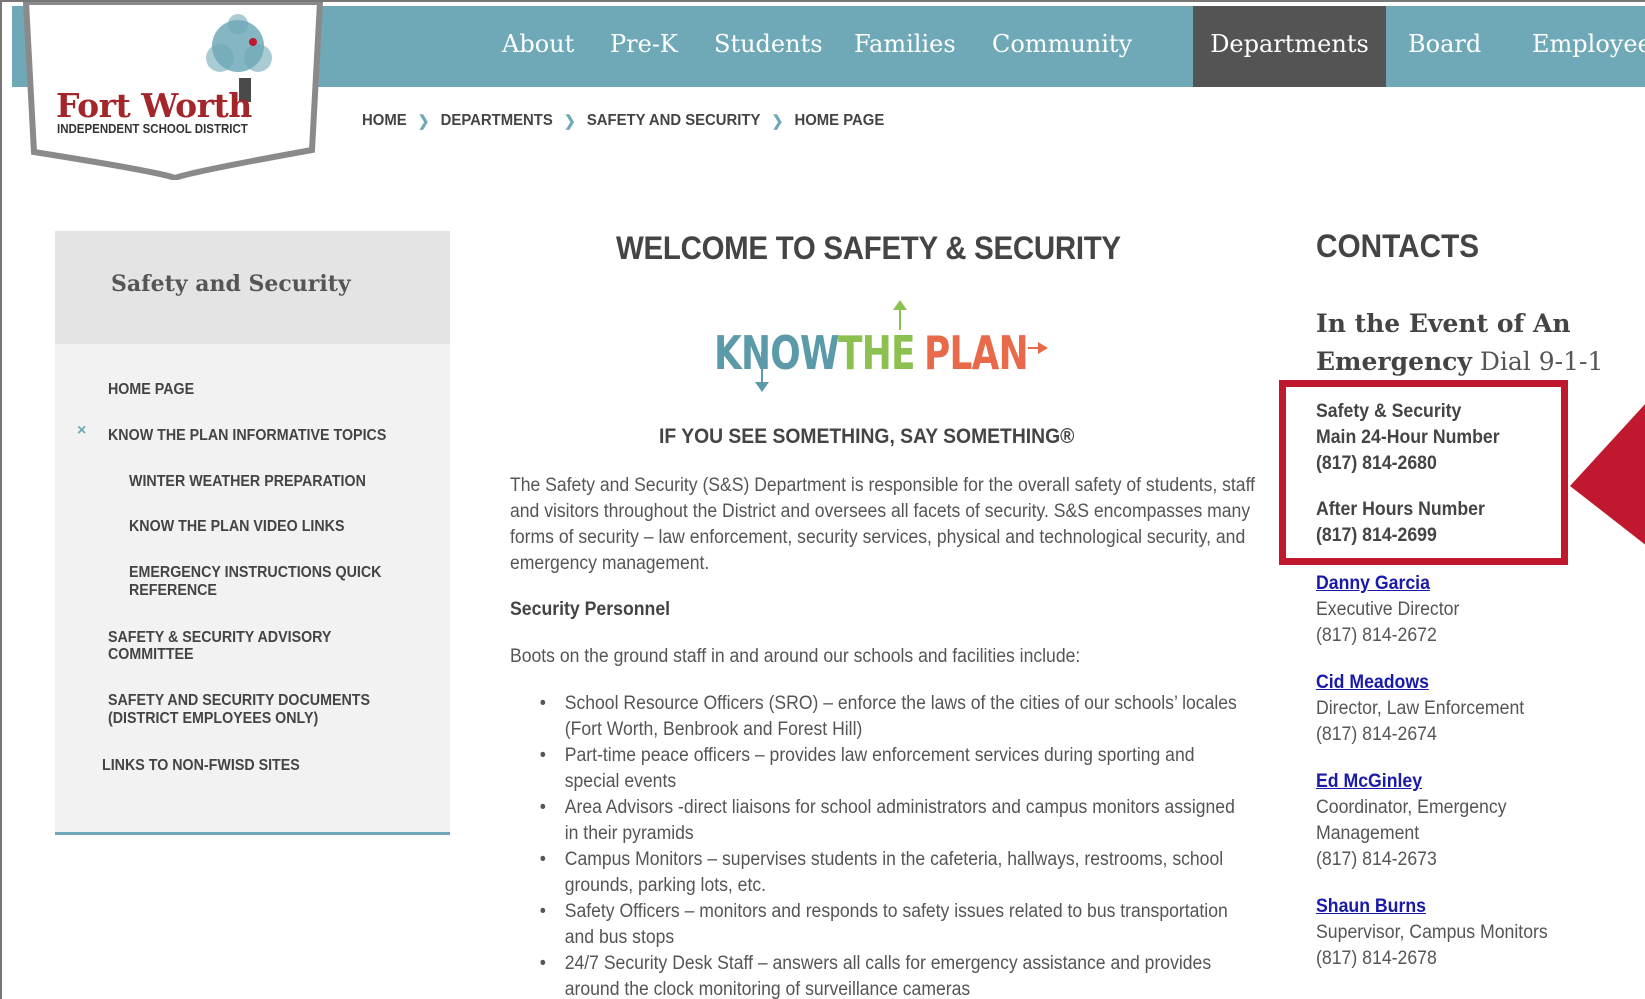 This screenshot has height=999, width=1645. What do you see at coordinates (239, 700) in the screenshot?
I see `sidebar-item-documents: SAFETY AND SECURITY DOCUMENTS` at bounding box center [239, 700].